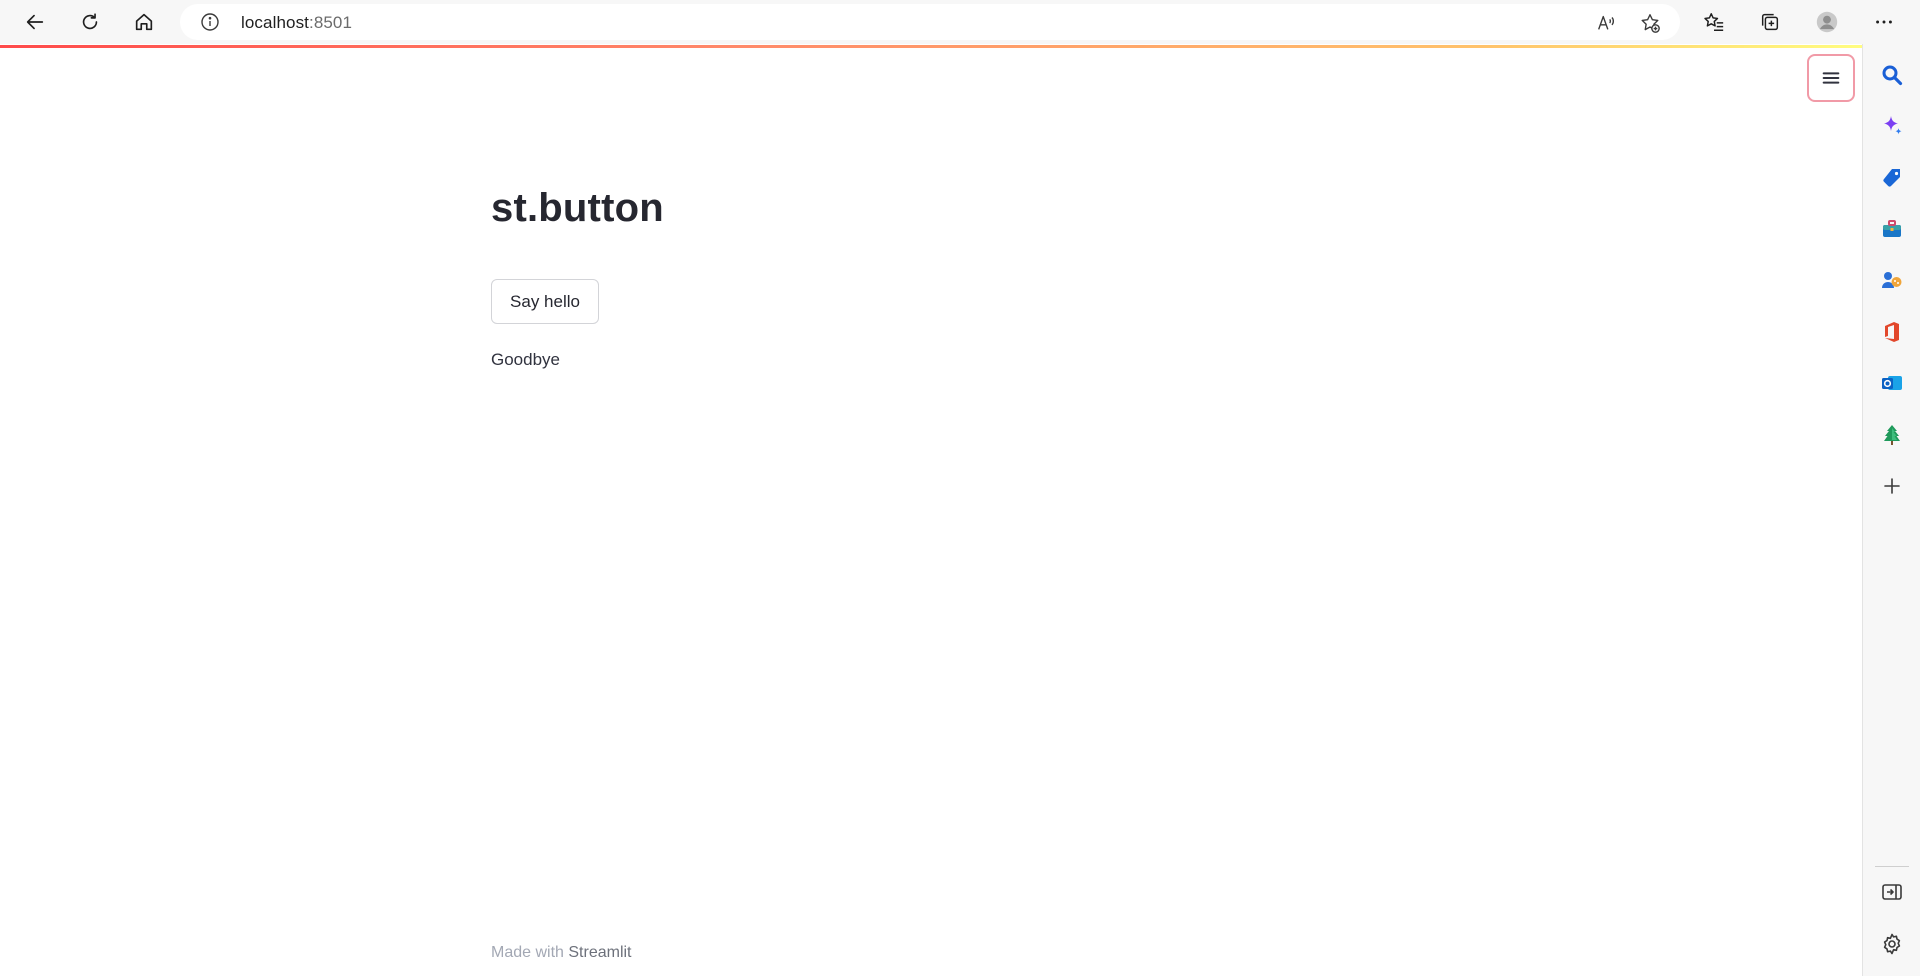 The image size is (1920, 976). What do you see at coordinates (1891, 510) in the screenshot?
I see `browser-sidebar` at bounding box center [1891, 510].